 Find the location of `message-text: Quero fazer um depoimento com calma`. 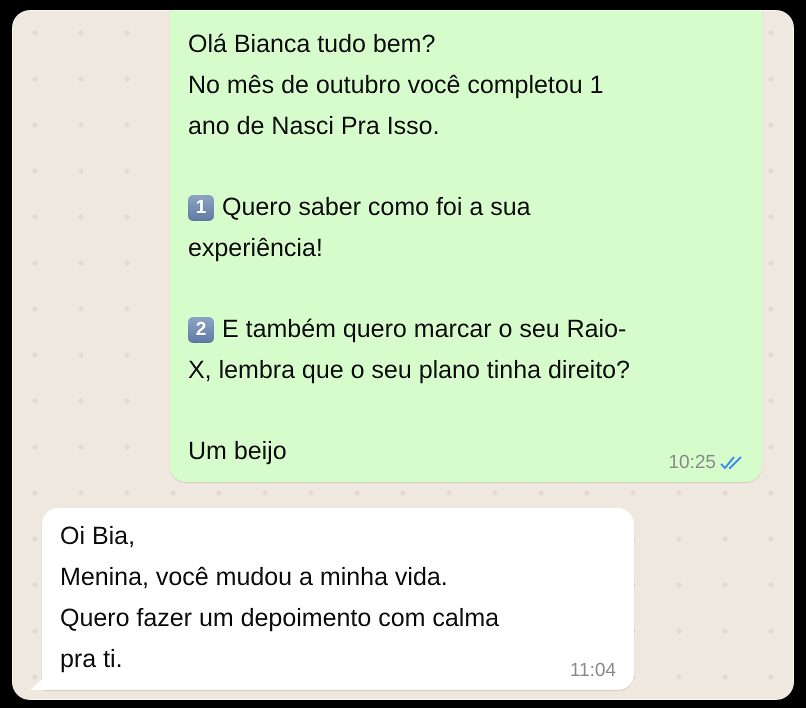

message-text: Quero fazer um depoimento com calma is located at coordinates (280, 618).